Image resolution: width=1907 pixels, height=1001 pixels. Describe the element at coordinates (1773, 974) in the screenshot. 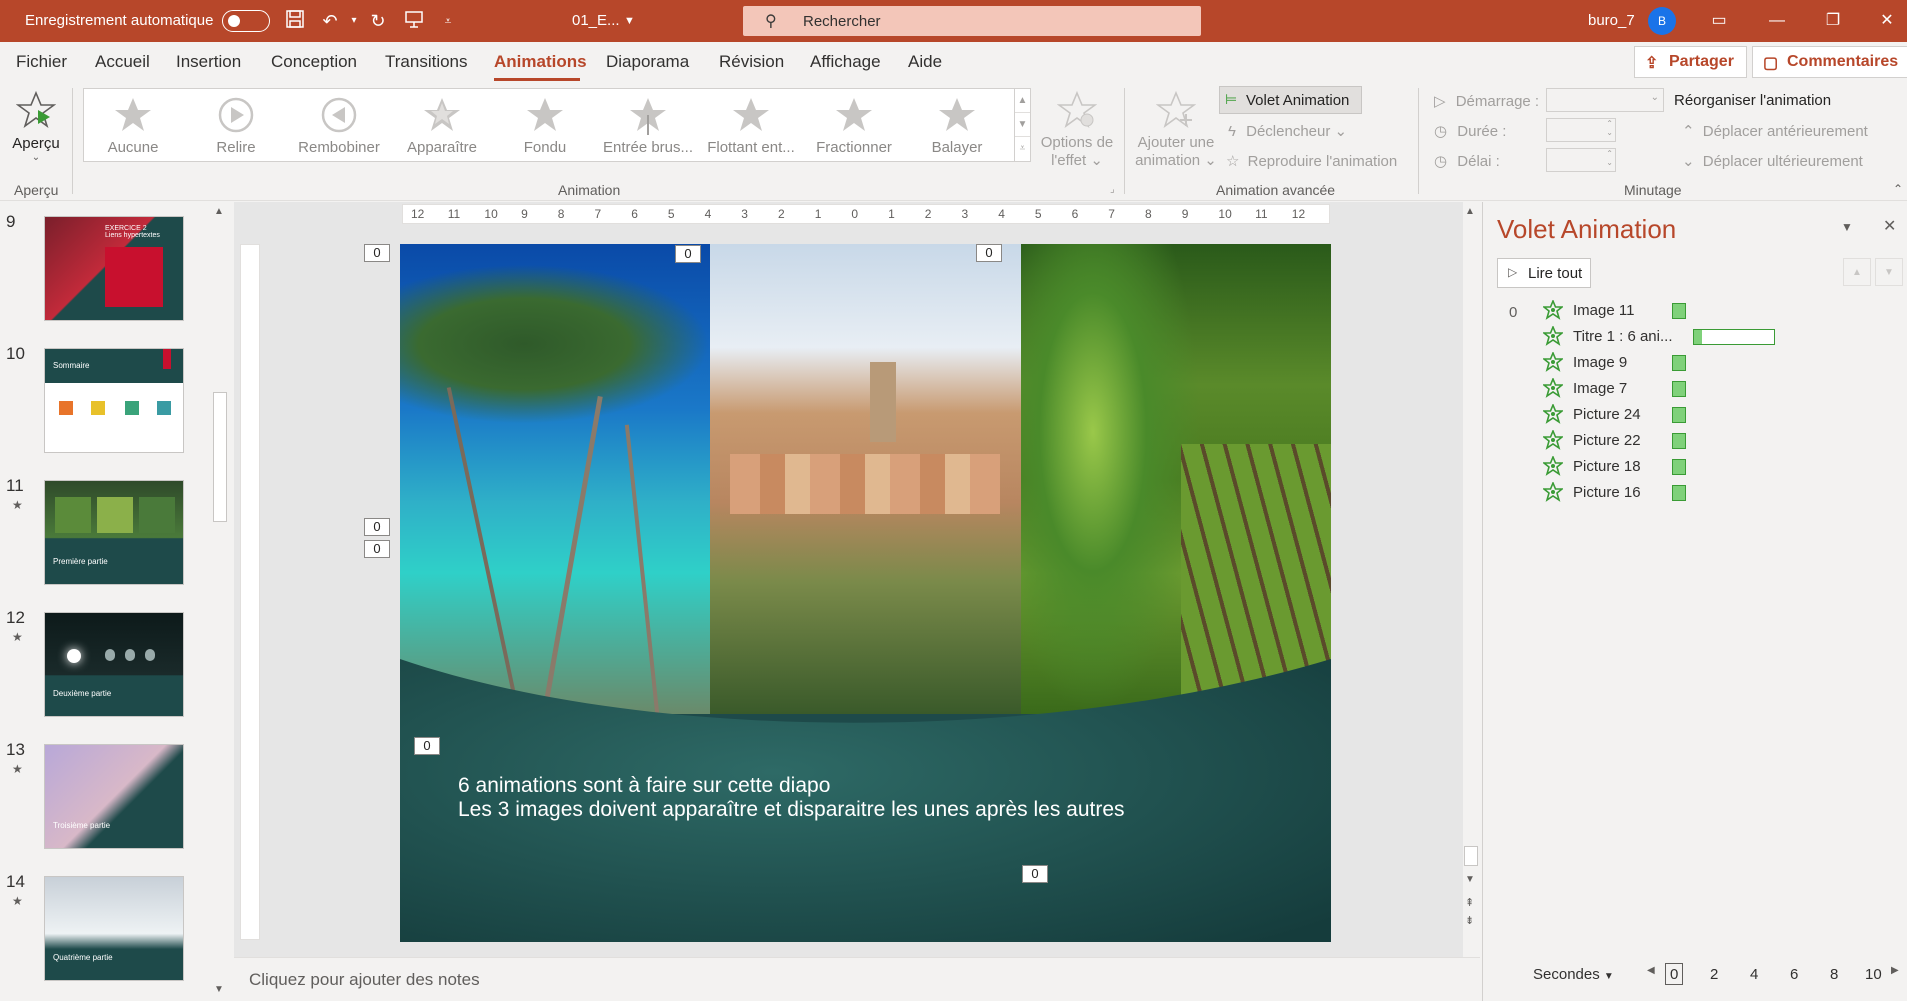

I see `timeline-ruler: ◀ 0 2 4 6 8 10 ▶` at that location.